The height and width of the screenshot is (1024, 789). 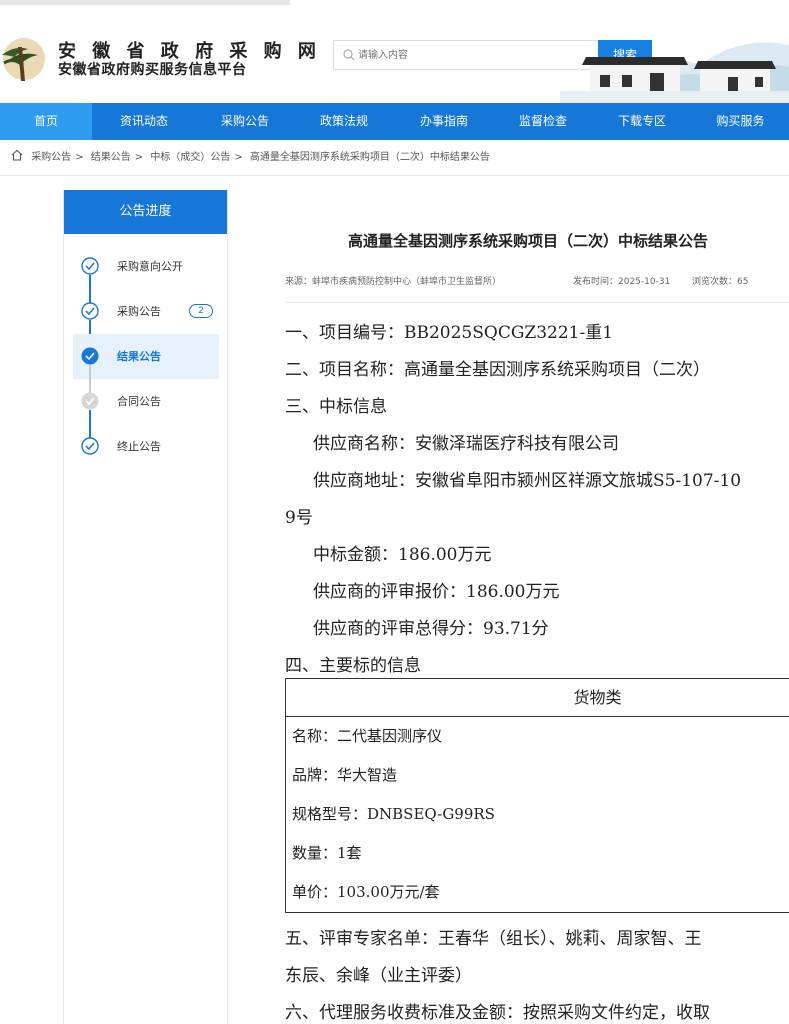 I want to click on nav-item-guide: 办事指南, so click(x=444, y=121).